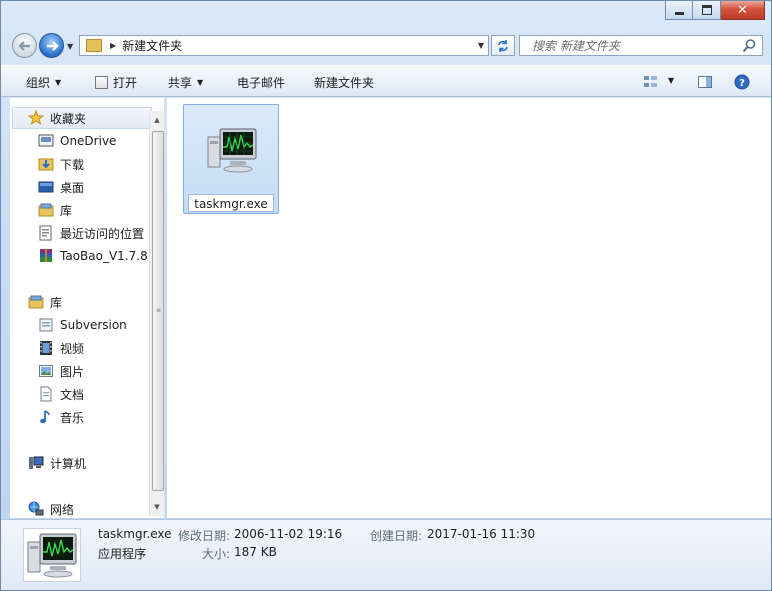  I want to click on nav-item-onedrive: OneDrive, so click(77, 141).